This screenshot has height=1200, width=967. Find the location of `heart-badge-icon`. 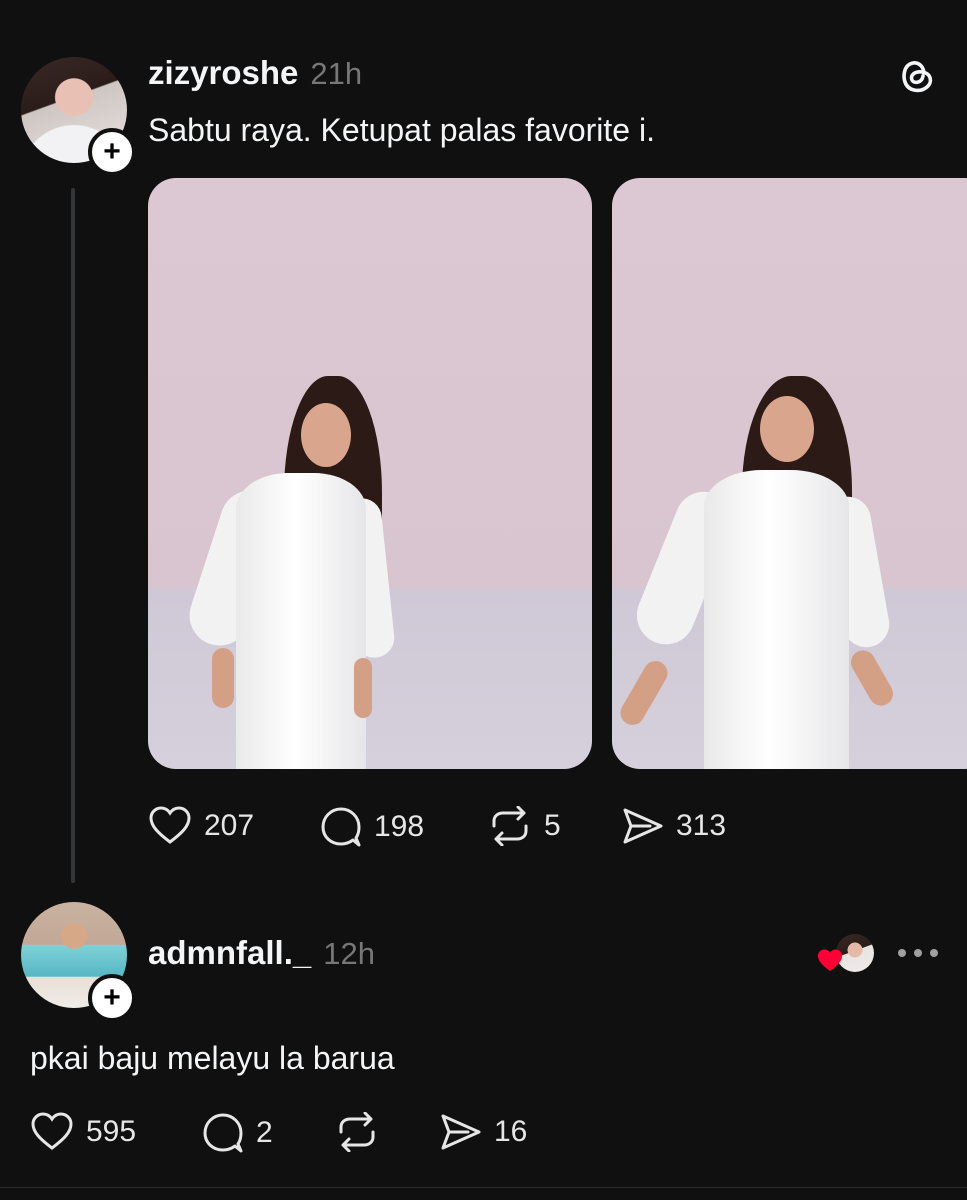

heart-badge-icon is located at coordinates (830, 961).